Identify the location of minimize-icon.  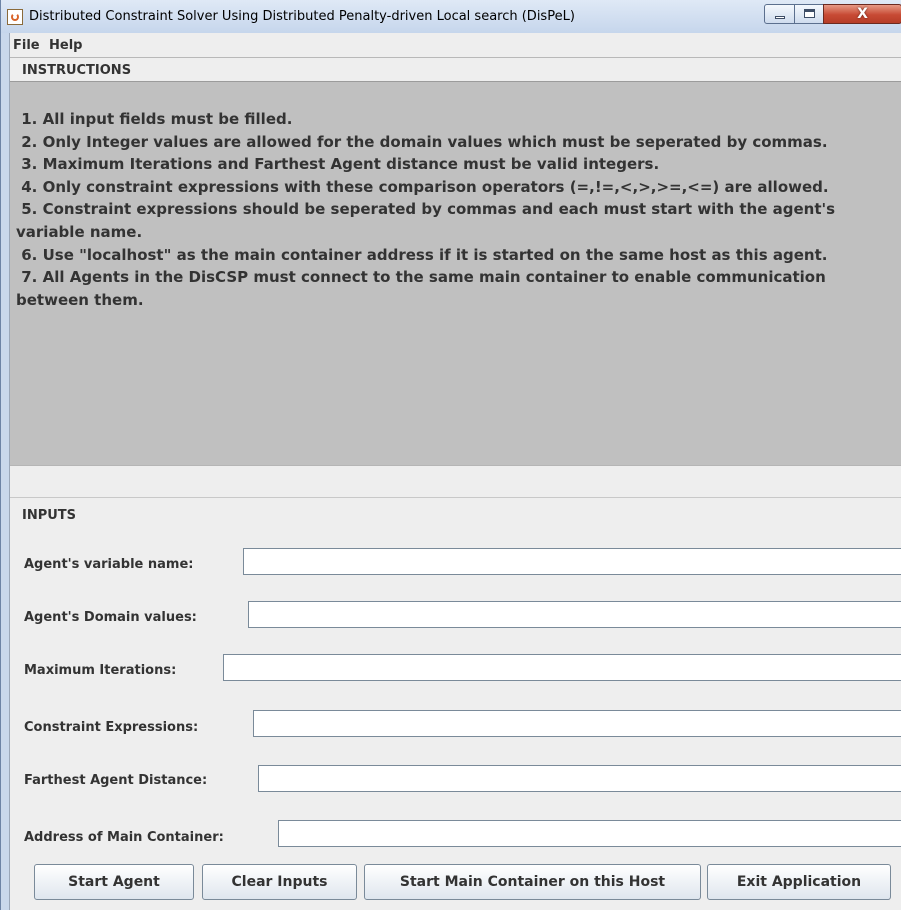
(780, 17).